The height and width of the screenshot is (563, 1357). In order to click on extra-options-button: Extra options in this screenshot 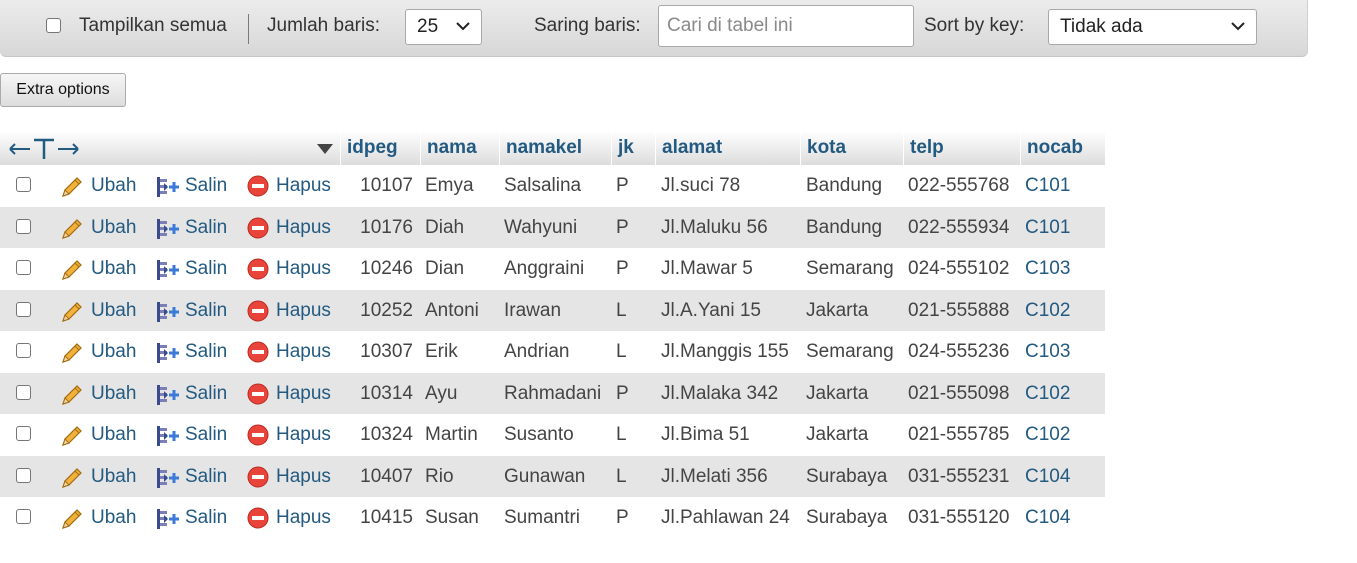, I will do `click(63, 90)`.